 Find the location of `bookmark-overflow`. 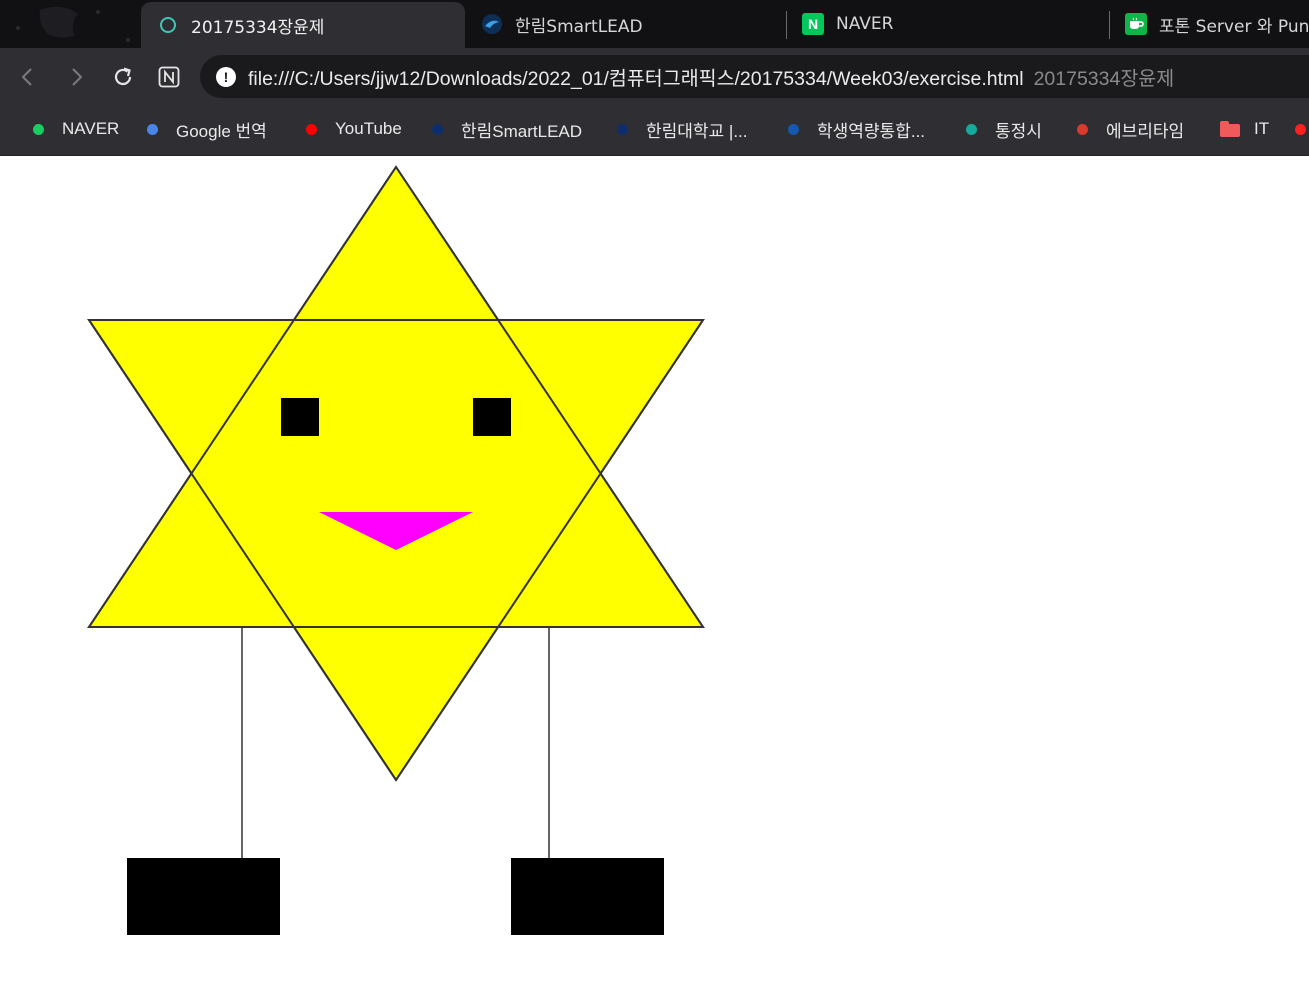

bookmark-overflow is located at coordinates (1302, 129).